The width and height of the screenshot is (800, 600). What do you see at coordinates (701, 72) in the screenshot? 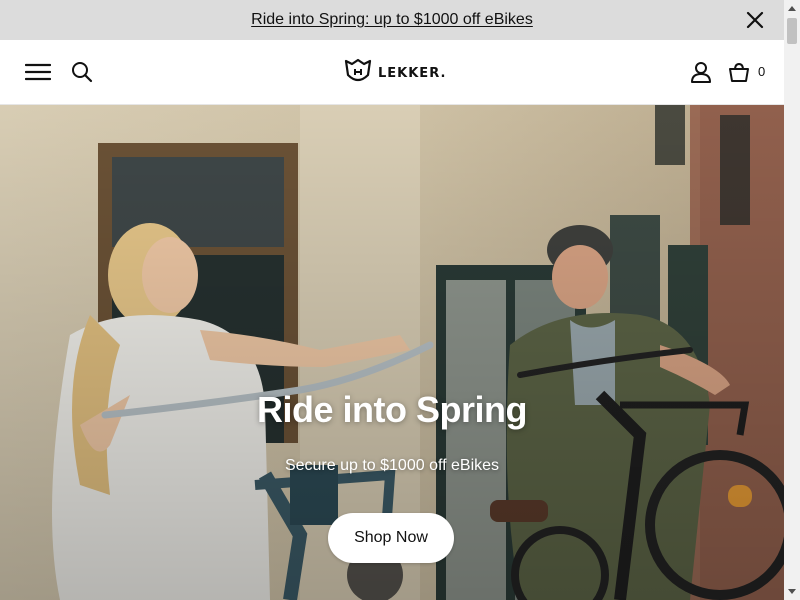
I see `user-icon` at bounding box center [701, 72].